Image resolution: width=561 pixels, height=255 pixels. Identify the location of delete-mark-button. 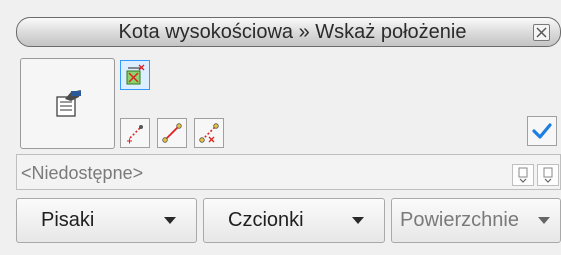
(135, 75).